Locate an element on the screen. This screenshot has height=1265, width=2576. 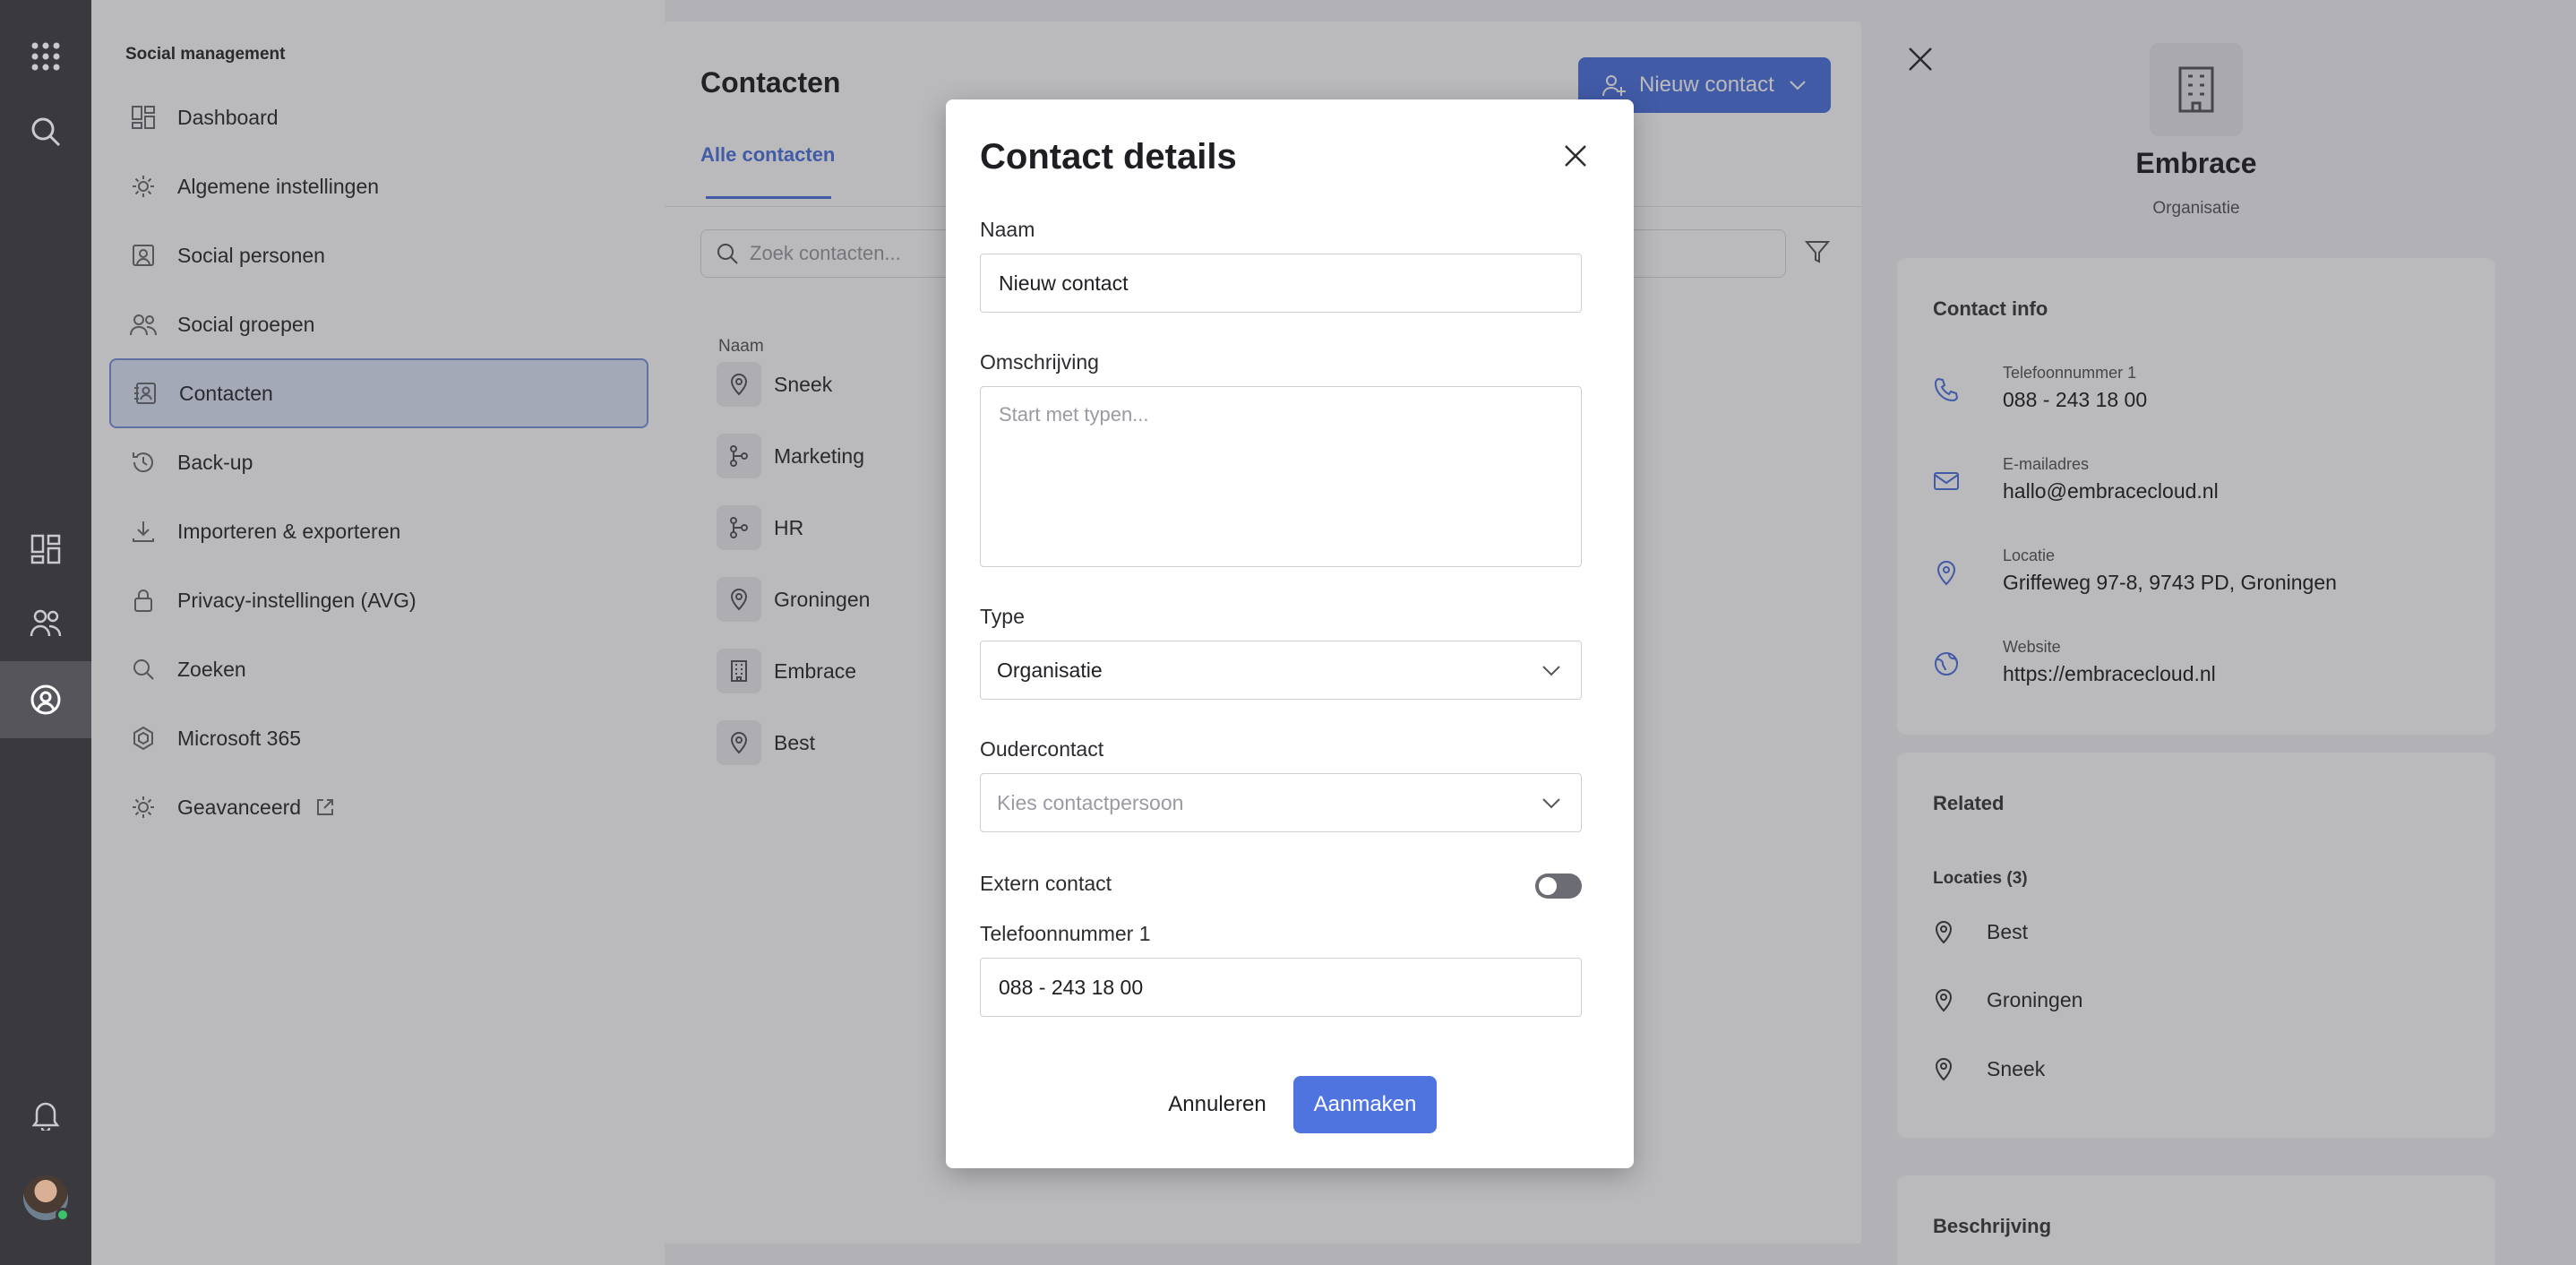
app-rail is located at coordinates (45, 632).